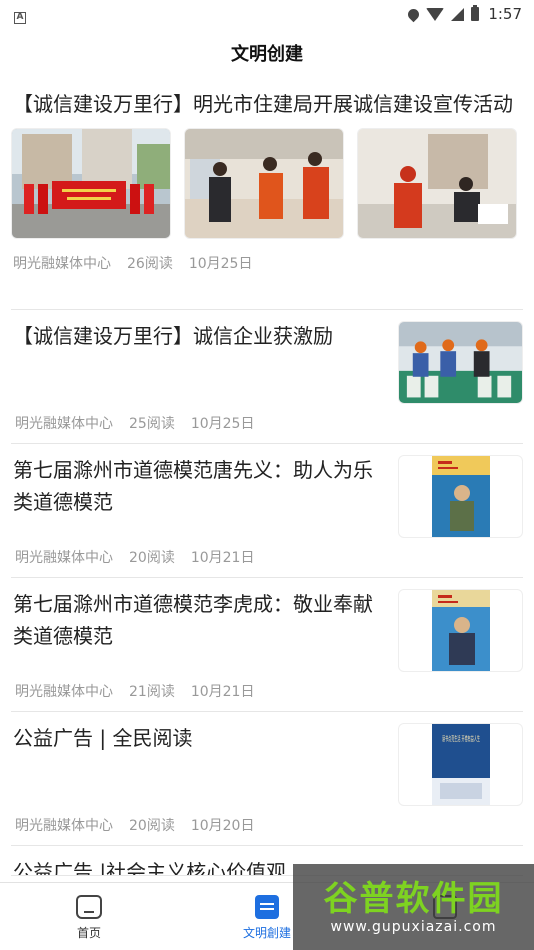  I want to click on article-image-group-photo, so click(91, 183).